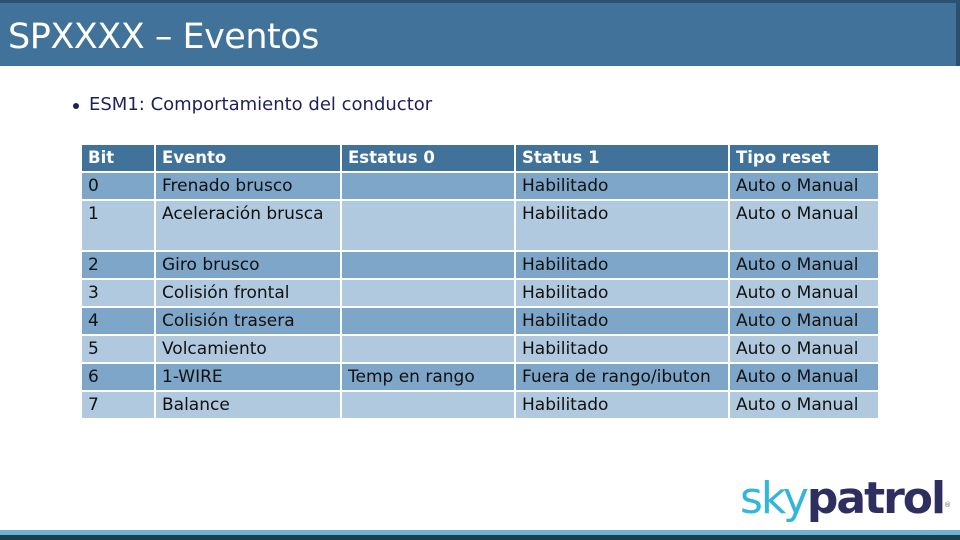 This screenshot has height=540, width=960. Describe the element at coordinates (248, 377) in the screenshot. I see `cell-evento: 1-WIRE` at that location.